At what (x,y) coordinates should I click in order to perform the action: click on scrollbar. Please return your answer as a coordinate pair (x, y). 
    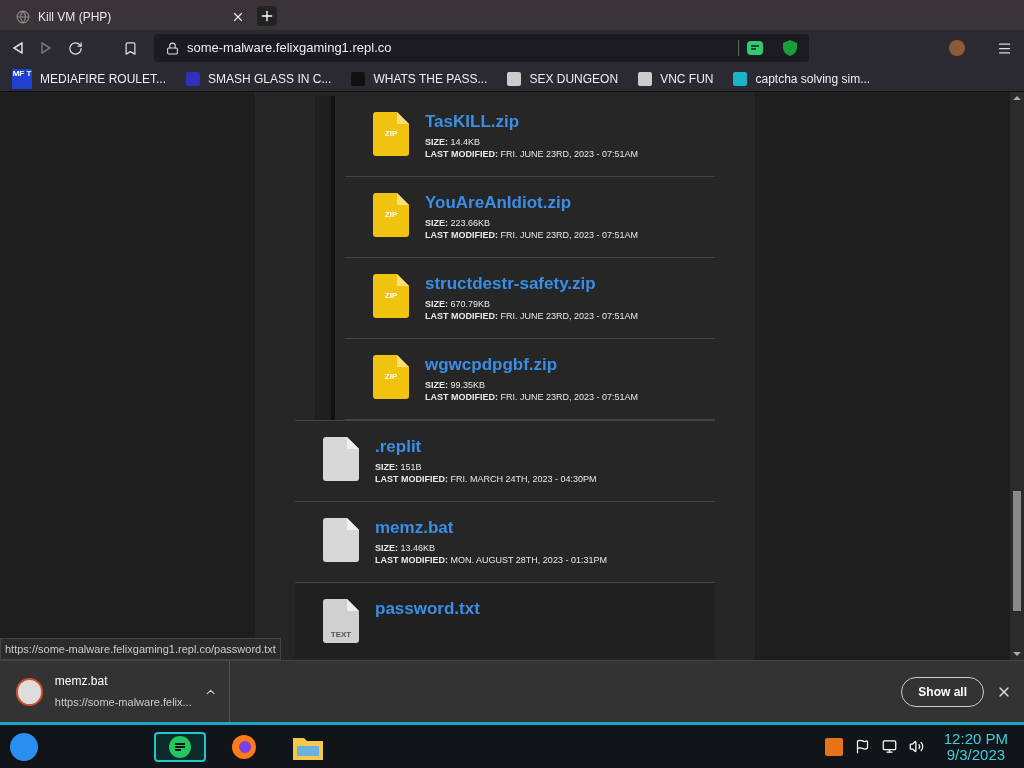
    Looking at the image, I should click on (1017, 376).